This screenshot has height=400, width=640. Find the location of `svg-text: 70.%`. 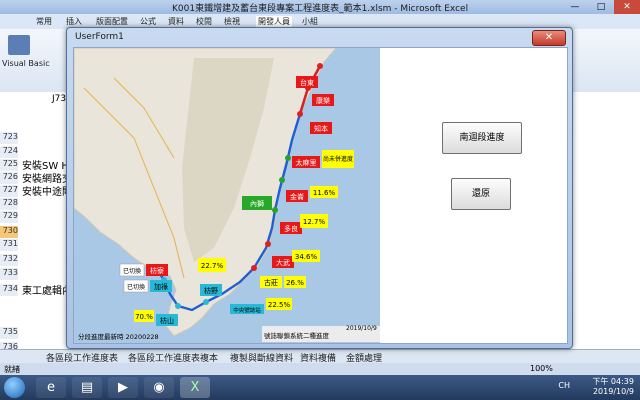

svg-text: 70.% is located at coordinates (144, 317).